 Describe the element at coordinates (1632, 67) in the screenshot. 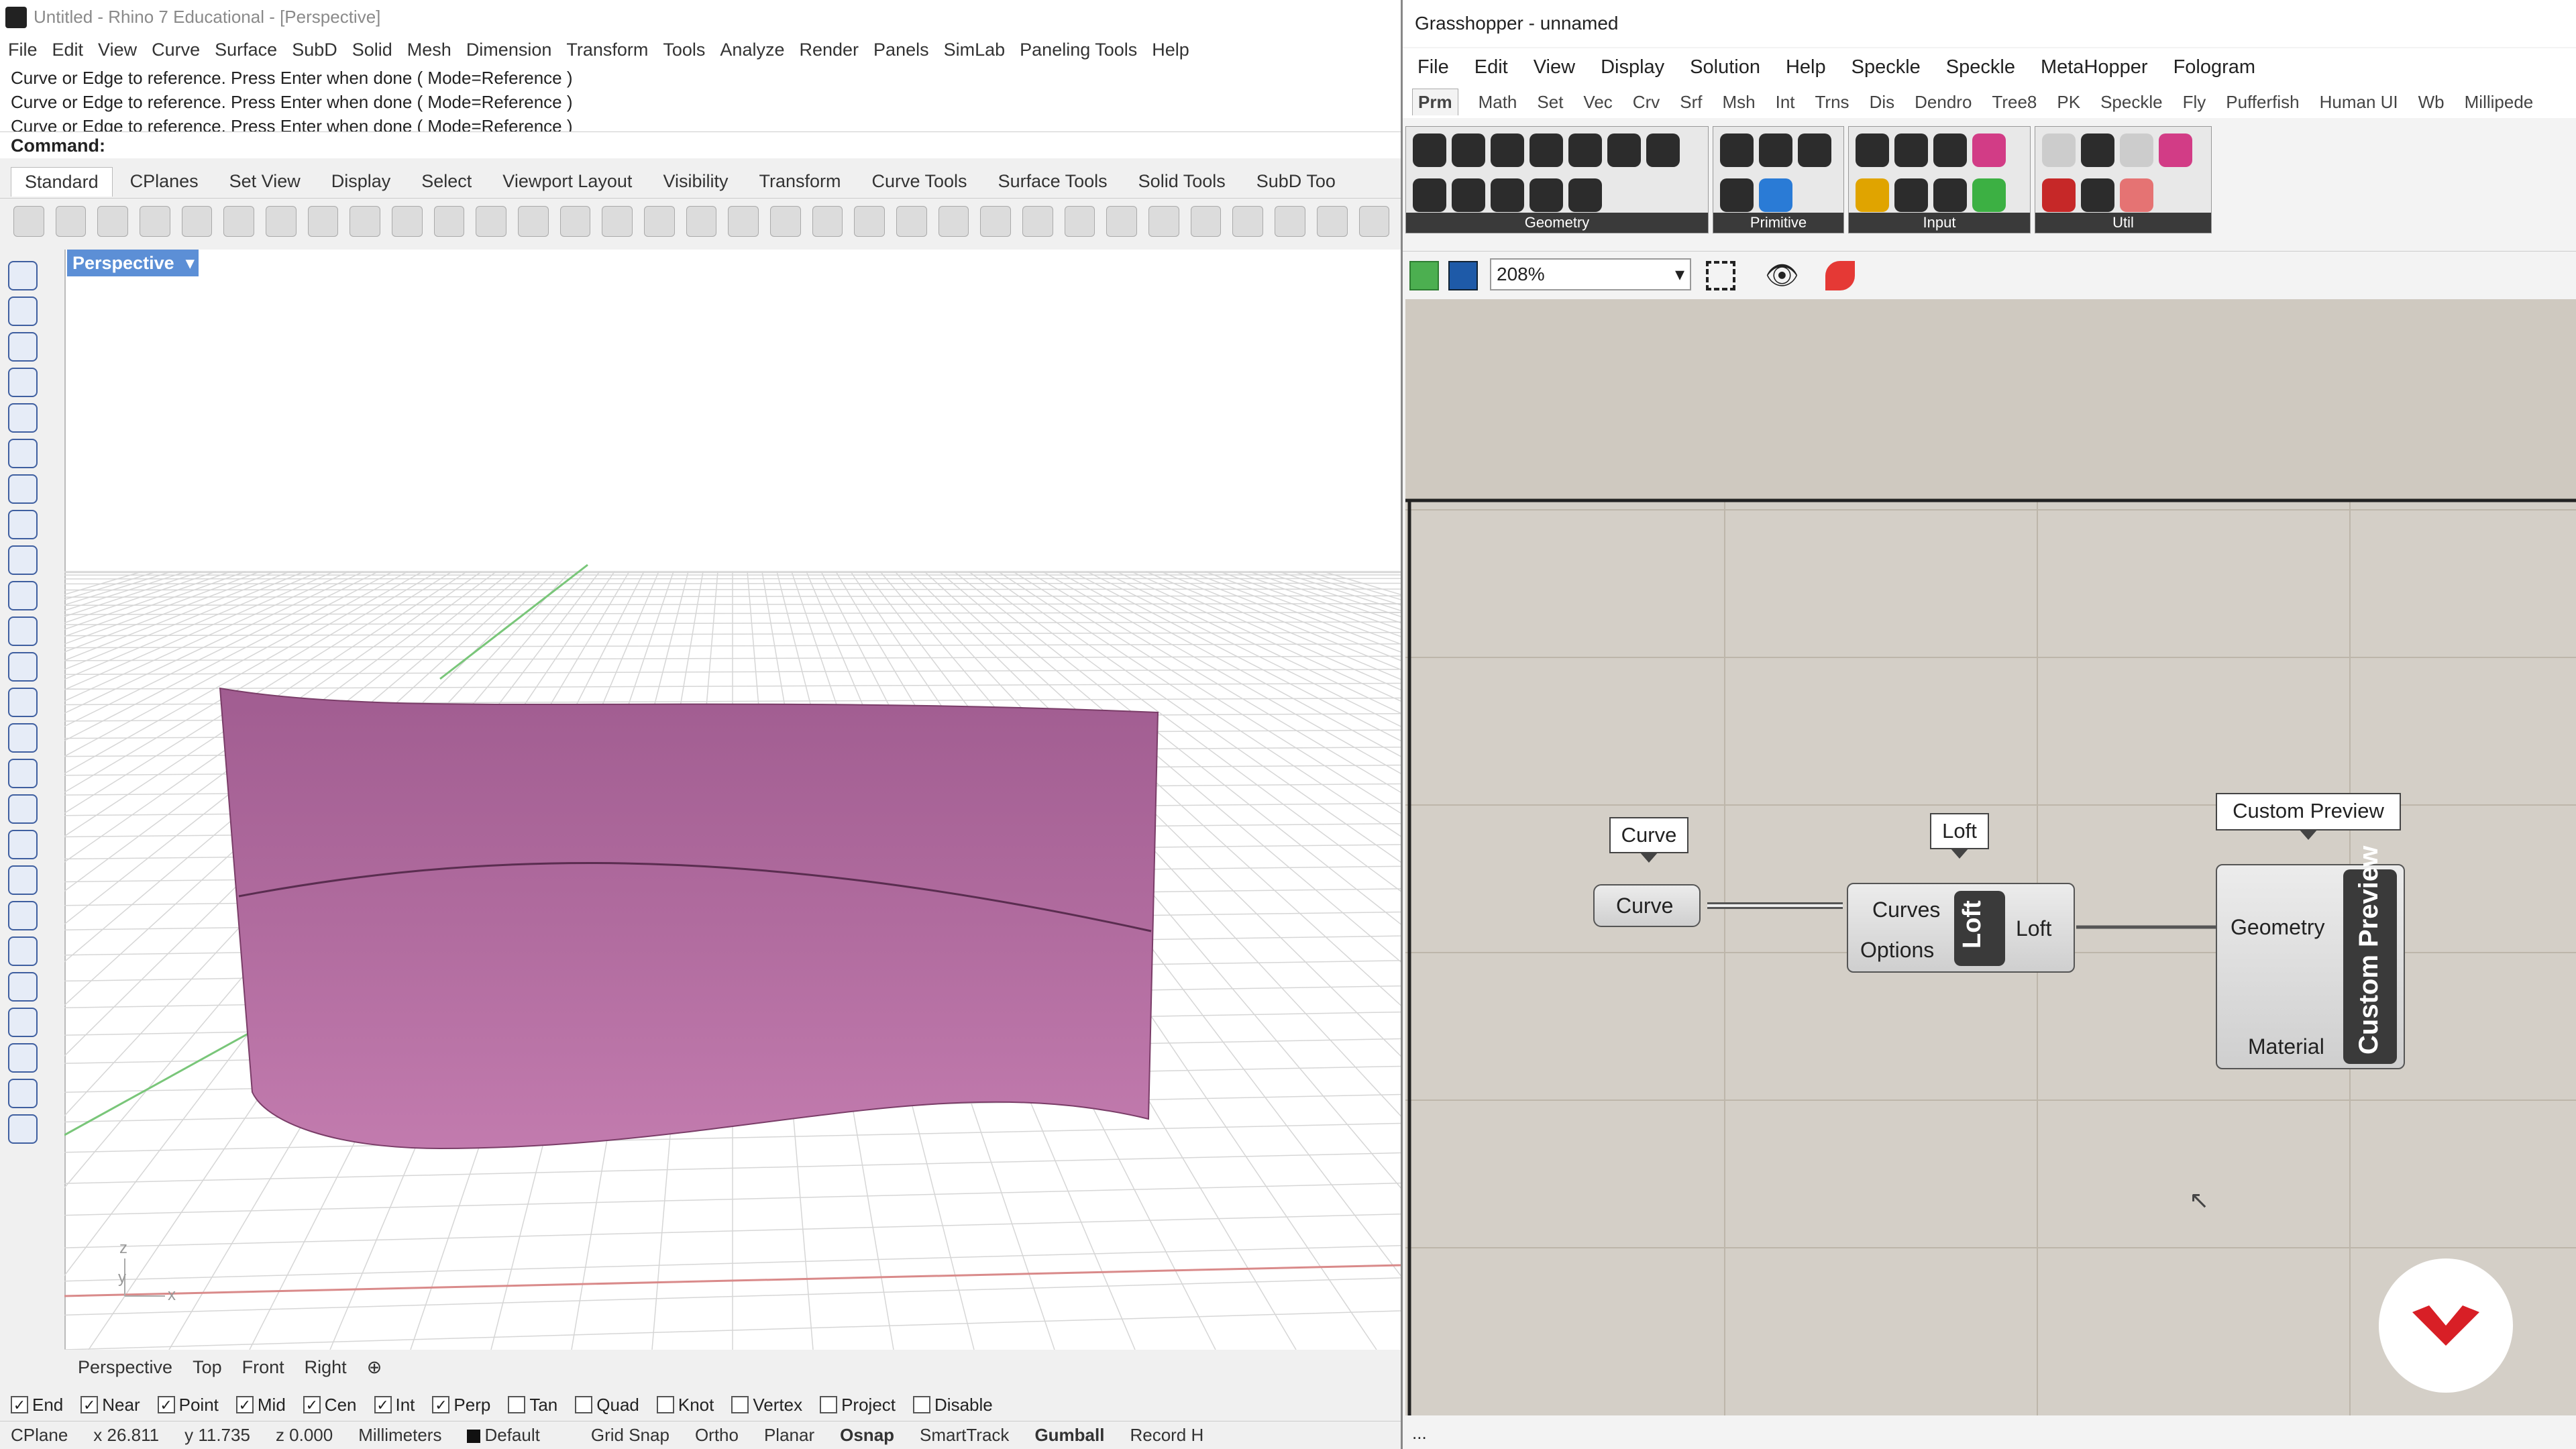

I see `gh-menu-display: Display` at that location.